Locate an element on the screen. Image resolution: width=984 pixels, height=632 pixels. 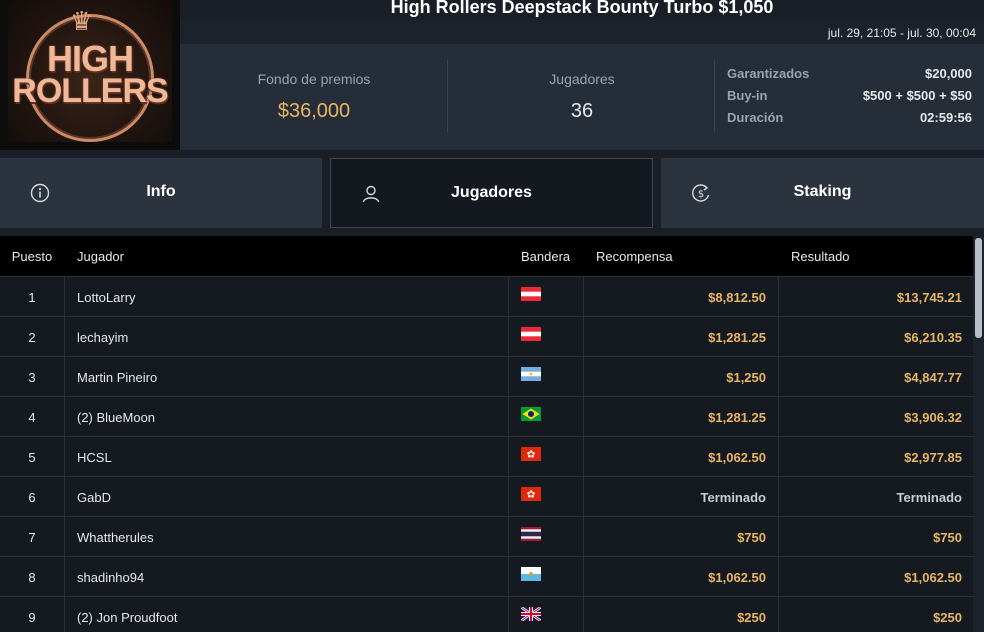
tab-label: Staking is located at coordinates (822, 191).